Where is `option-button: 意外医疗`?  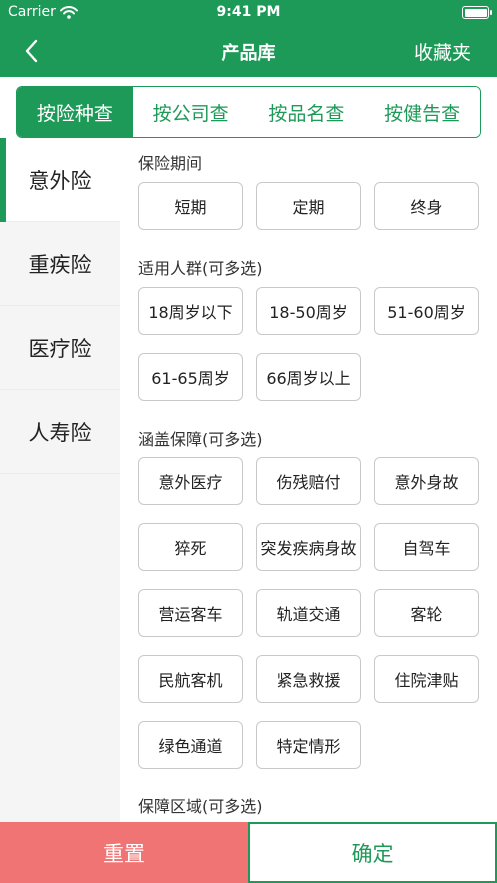 option-button: 意外医疗 is located at coordinates (190, 481).